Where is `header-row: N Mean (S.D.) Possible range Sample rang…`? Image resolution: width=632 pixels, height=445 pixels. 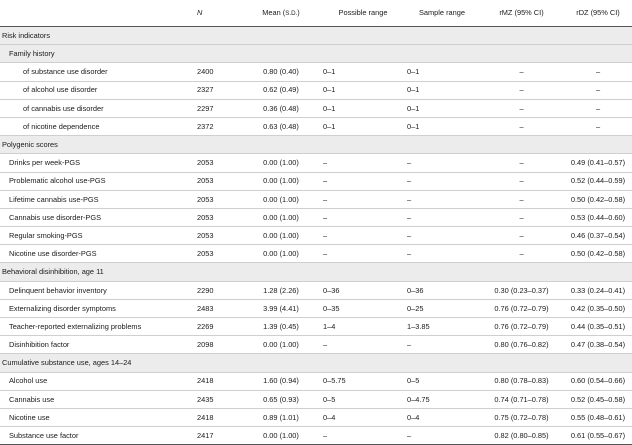
header-row: N Mean (S.D.) Possible range Sample rang… is located at coordinates (316, 13).